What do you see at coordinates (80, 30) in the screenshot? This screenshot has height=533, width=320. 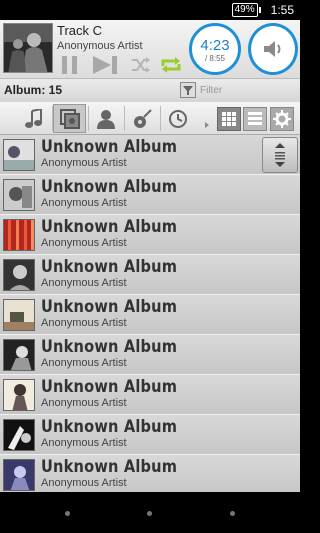 I see `track-title: Track C` at bounding box center [80, 30].